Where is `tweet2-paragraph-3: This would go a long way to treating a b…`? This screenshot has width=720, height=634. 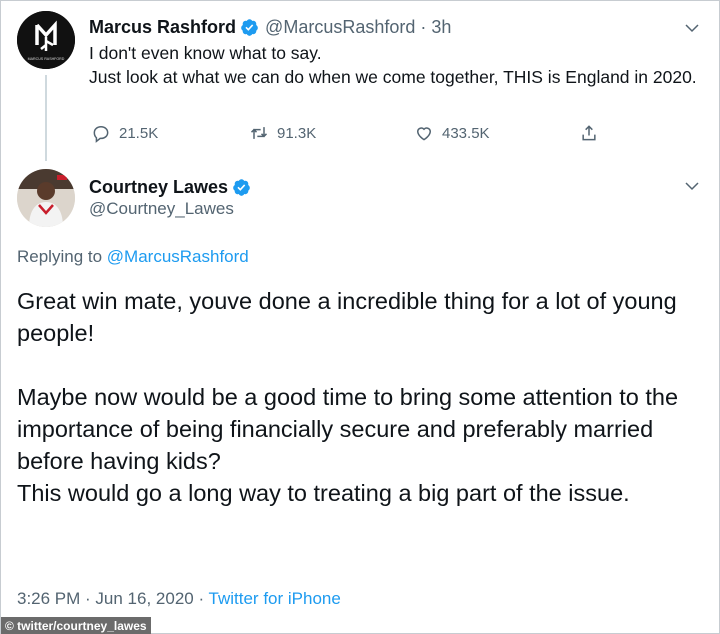 tweet2-paragraph-3: This would go a long way to treating a b… is located at coordinates (323, 493).